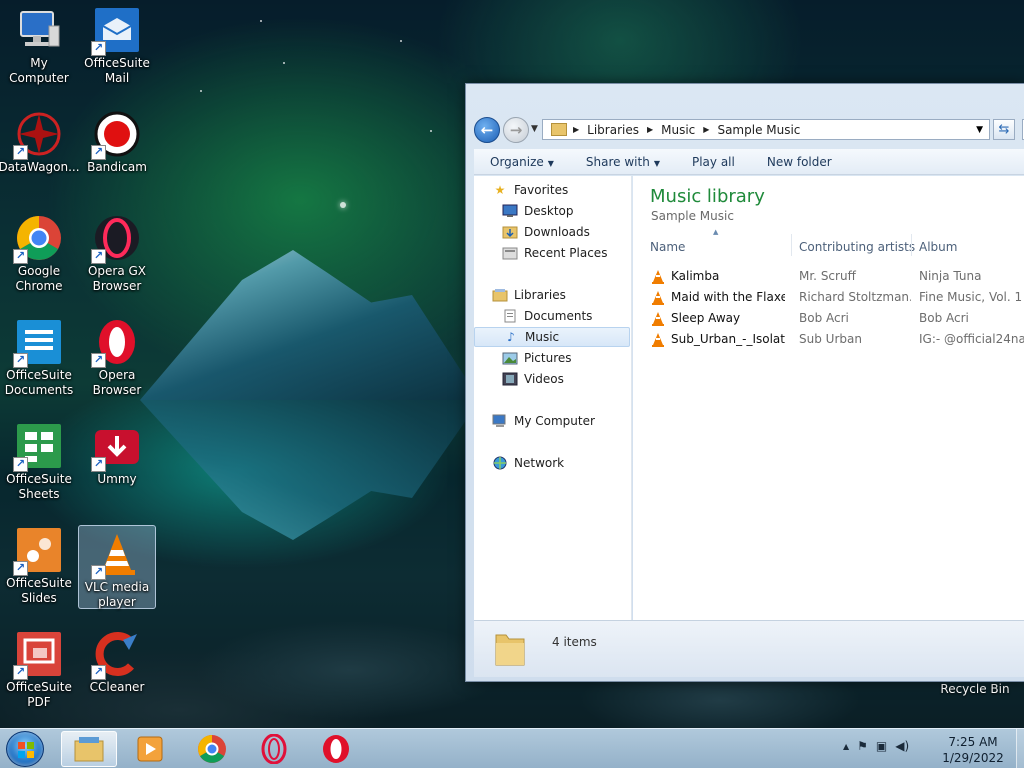  I want to click on address-box: ▶ Libraries ▶ Music ▶ Sample Music ▼, so click(766, 129).